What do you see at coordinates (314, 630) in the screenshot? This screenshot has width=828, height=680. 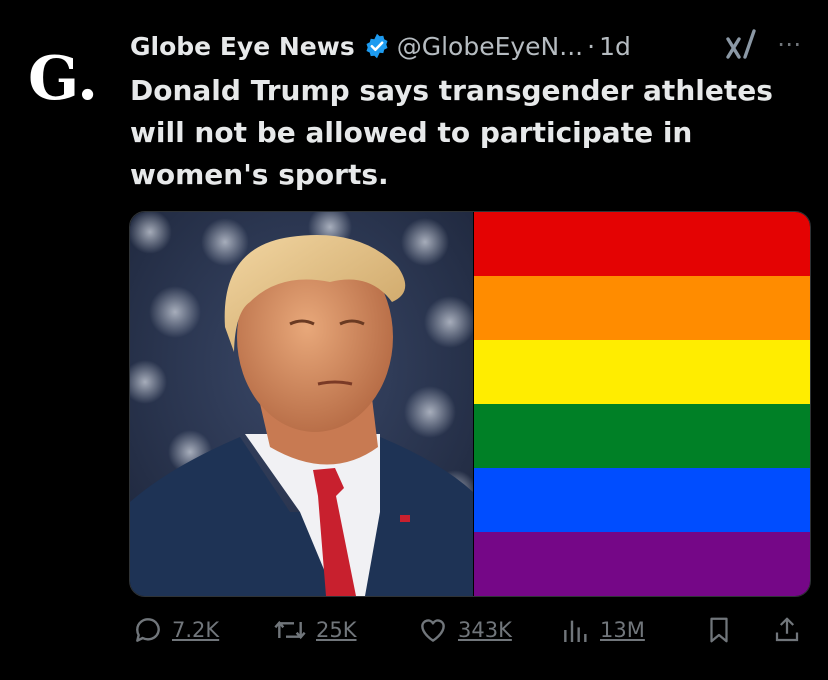 I see `repost-button: 25K` at bounding box center [314, 630].